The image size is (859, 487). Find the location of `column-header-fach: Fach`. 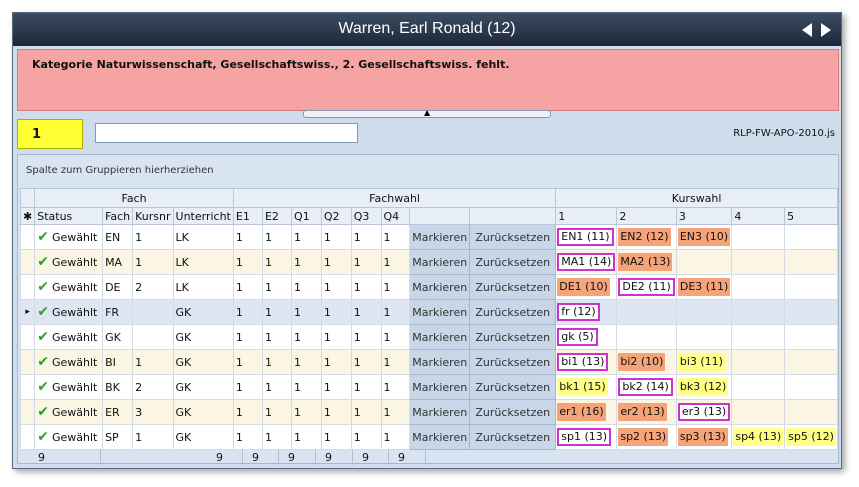

column-header-fach: Fach is located at coordinates (118, 216).